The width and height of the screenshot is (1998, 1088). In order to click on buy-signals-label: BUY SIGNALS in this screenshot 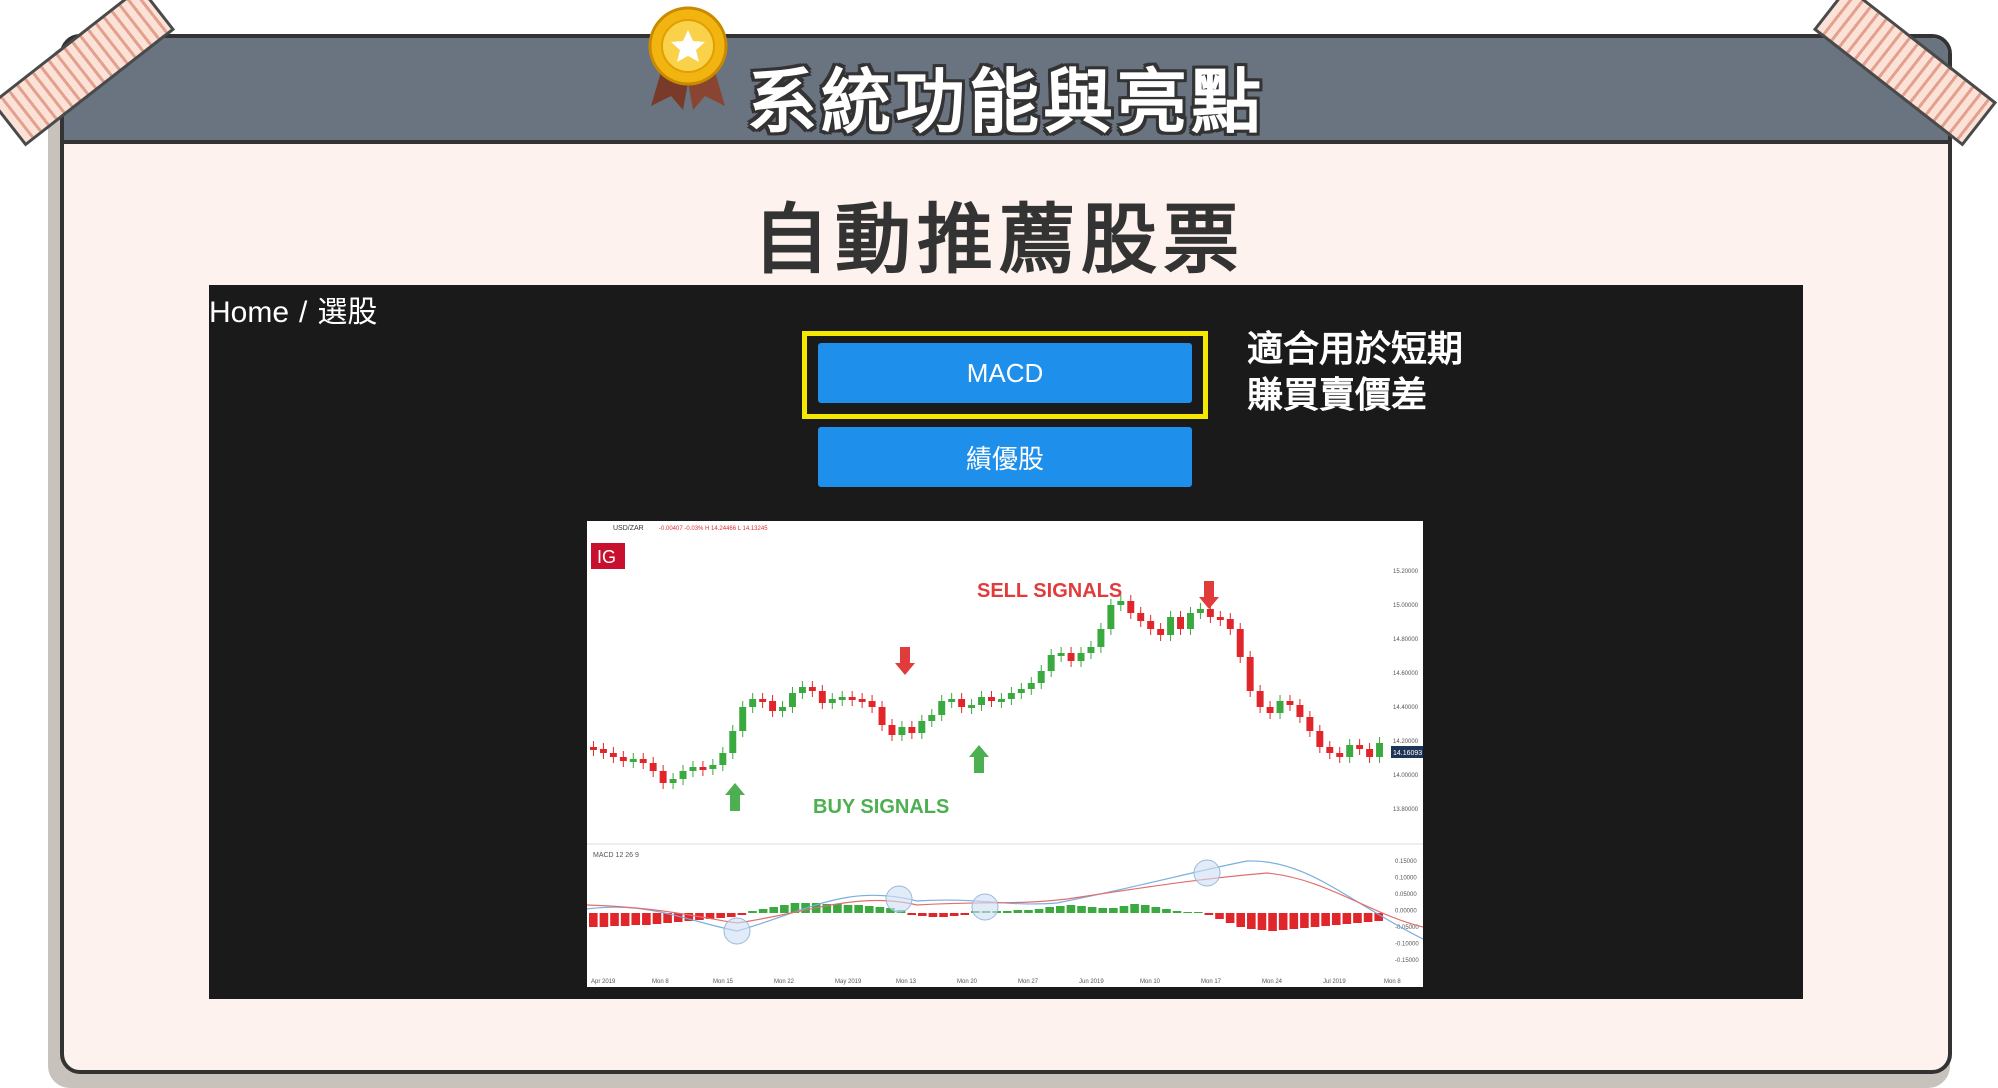, I will do `click(881, 807)`.